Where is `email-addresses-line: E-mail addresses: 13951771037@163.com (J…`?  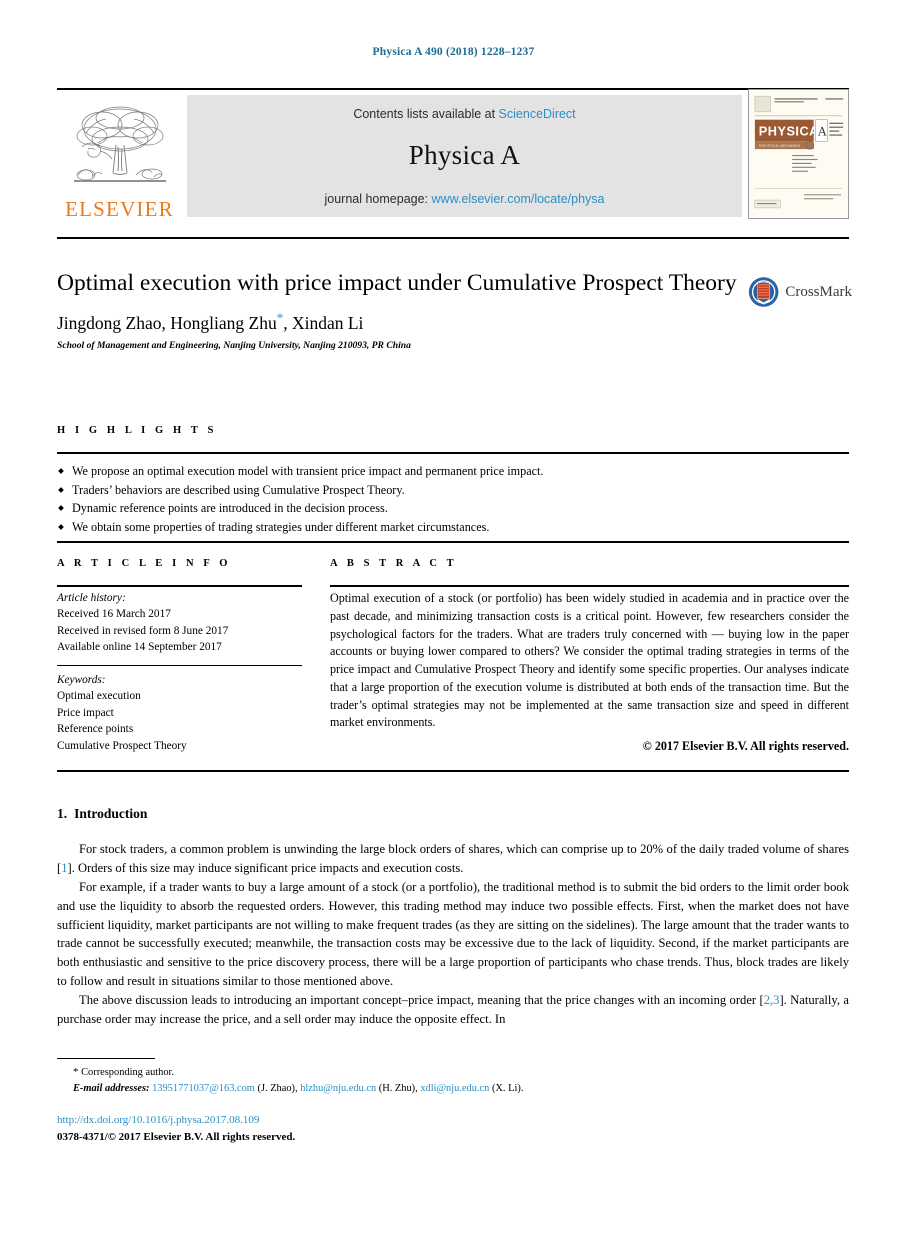 email-addresses-line: E-mail addresses: 13951771037@163.com (J… is located at coordinates (298, 1088).